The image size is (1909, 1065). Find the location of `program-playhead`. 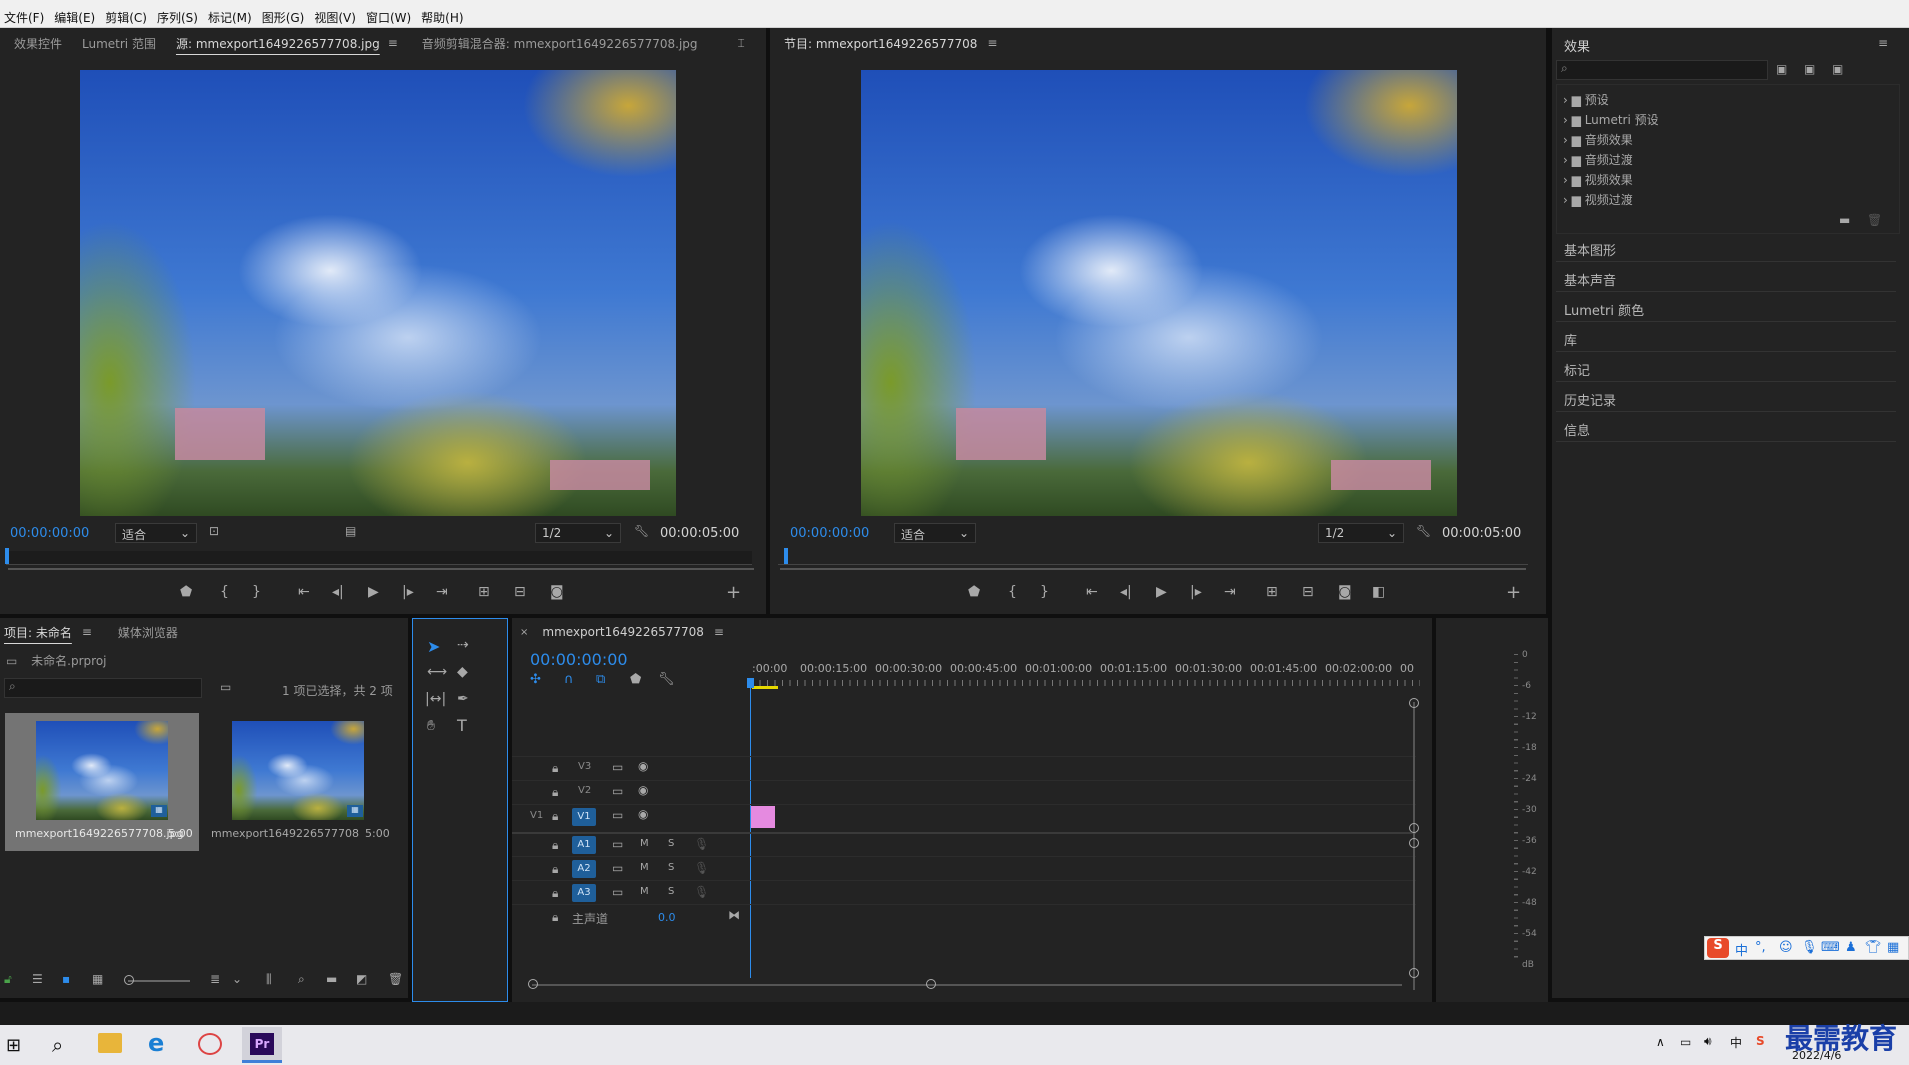

program-playhead is located at coordinates (786, 556).